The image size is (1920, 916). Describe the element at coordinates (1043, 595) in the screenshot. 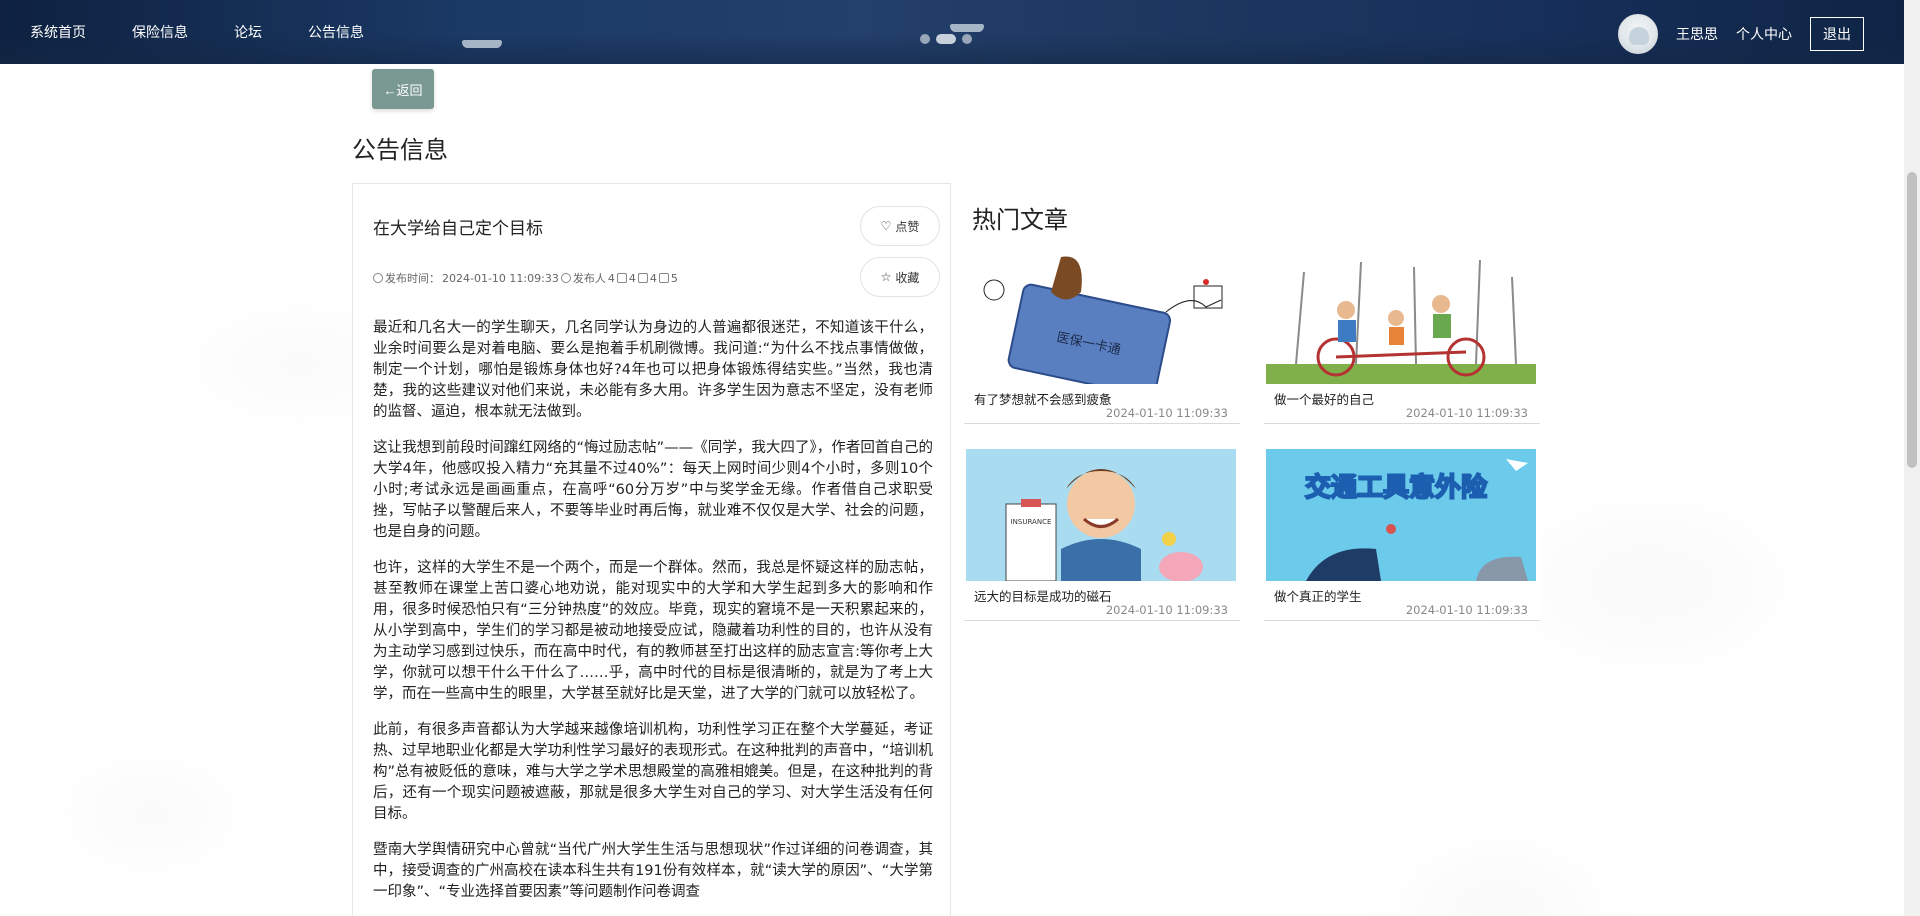

I see `hot-article-name: 远大的目标是成功的磁石` at that location.